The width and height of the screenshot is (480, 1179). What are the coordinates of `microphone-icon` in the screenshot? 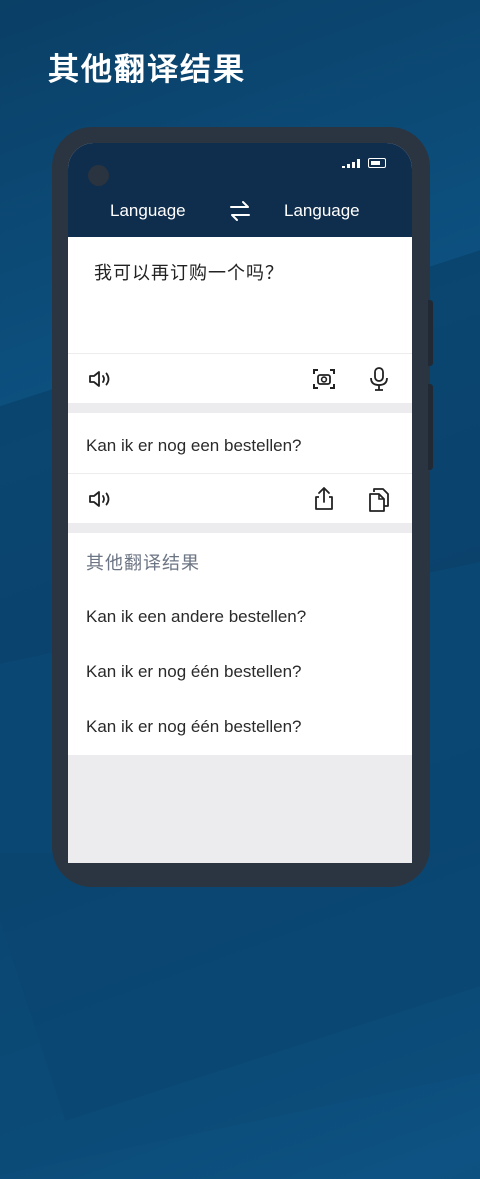 It's located at (379, 379).